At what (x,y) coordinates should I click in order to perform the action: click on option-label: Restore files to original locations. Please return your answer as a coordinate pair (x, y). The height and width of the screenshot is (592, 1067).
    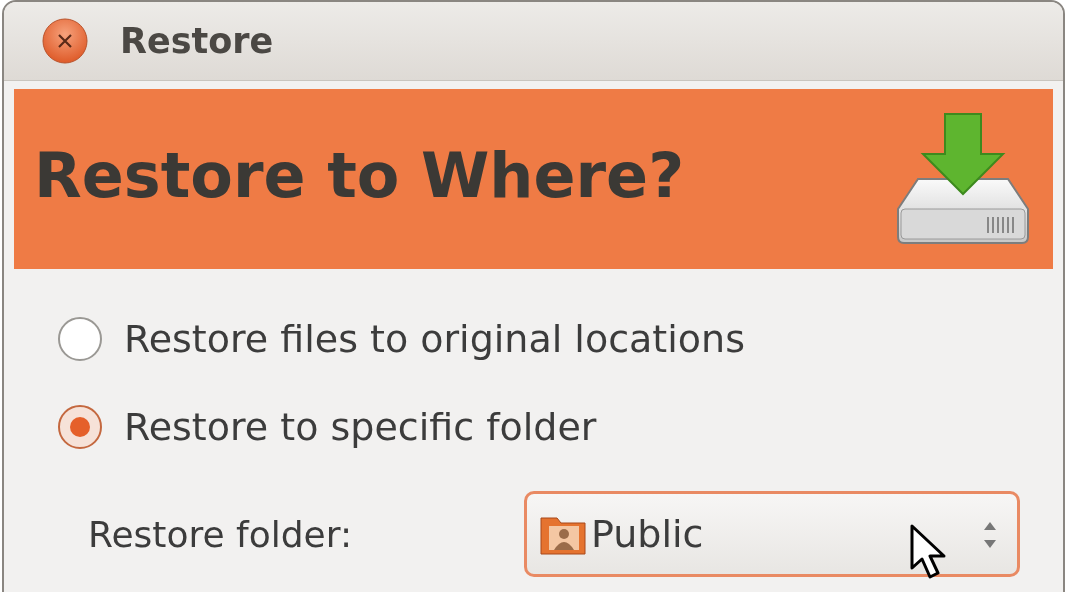
    Looking at the image, I should click on (434, 339).